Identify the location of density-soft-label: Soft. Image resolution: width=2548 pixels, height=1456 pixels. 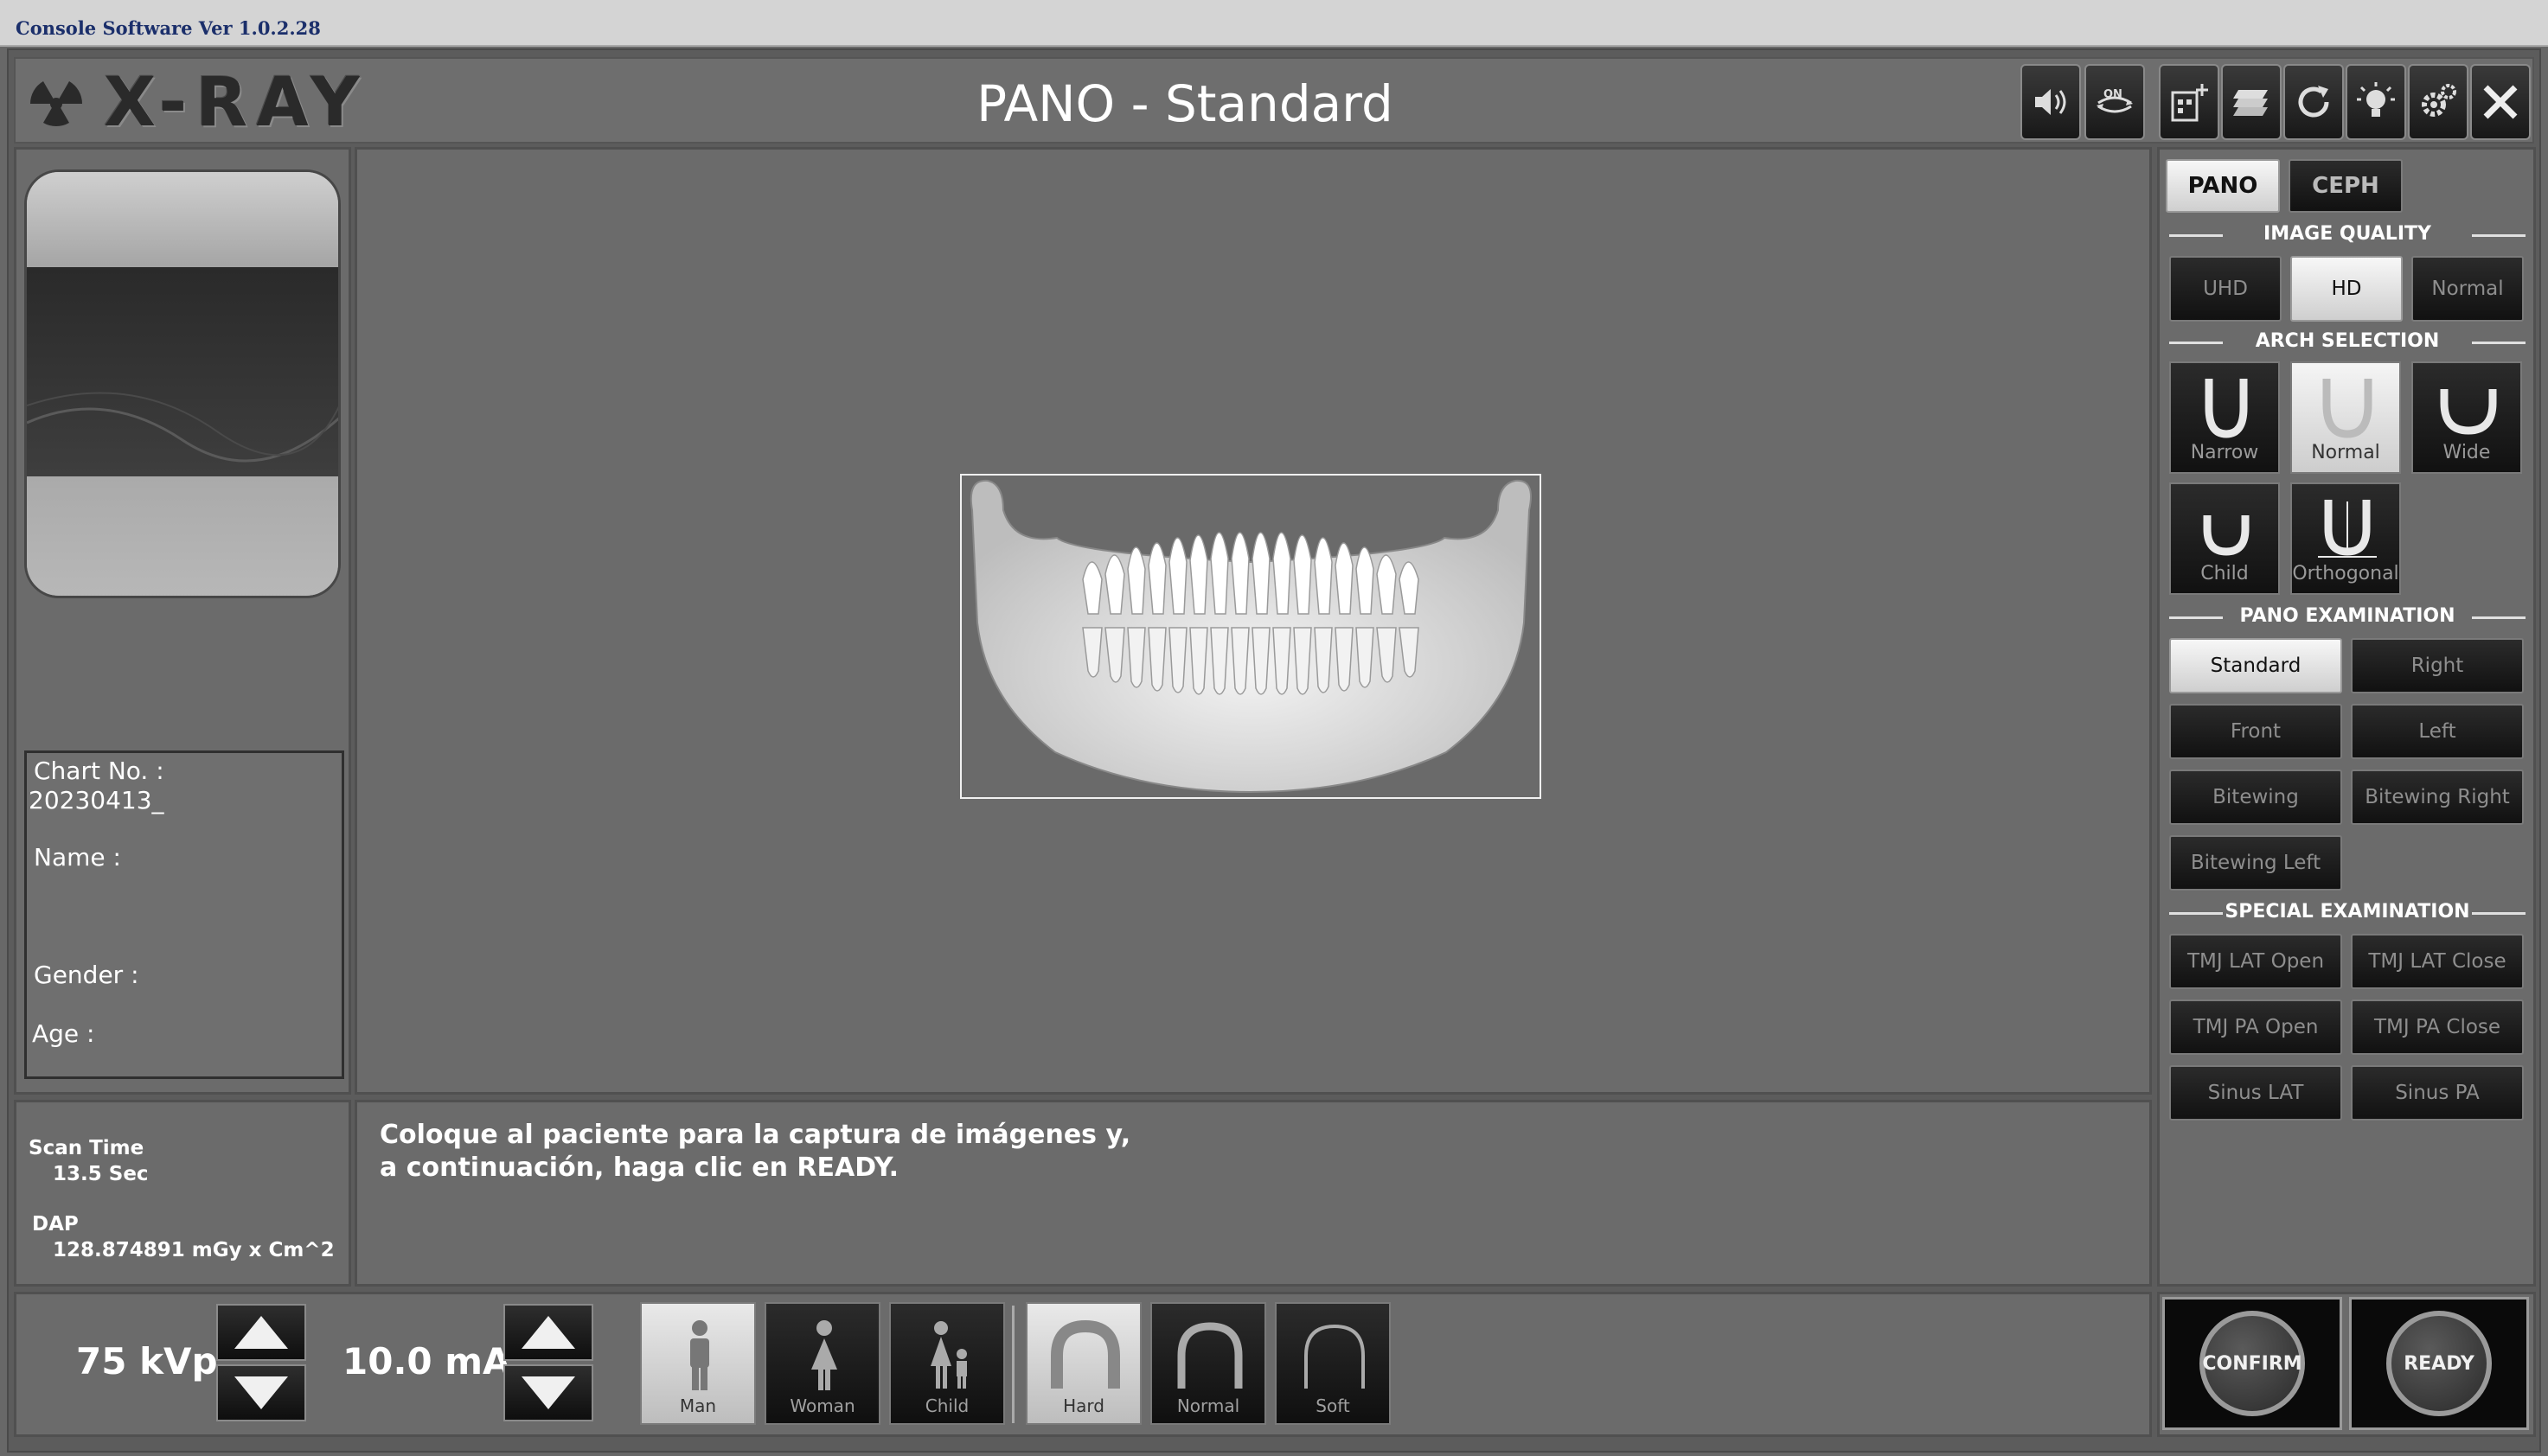
(1333, 1406).